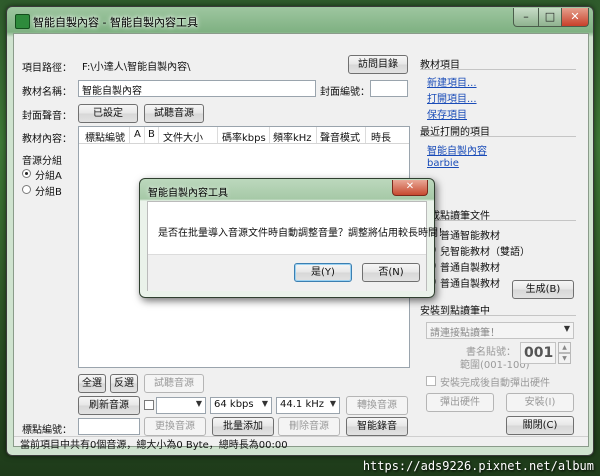 The image size is (600, 476). What do you see at coordinates (109, 405) in the screenshot?
I see `refresh-audio-button: 刷新音源` at bounding box center [109, 405].